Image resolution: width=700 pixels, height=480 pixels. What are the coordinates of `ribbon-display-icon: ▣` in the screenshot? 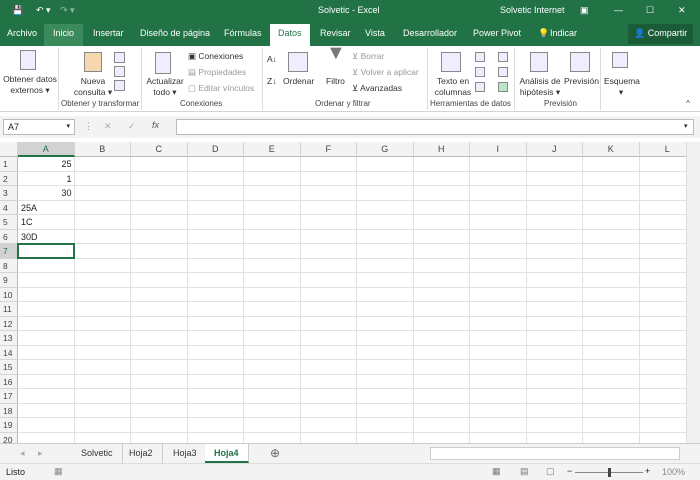 It's located at (584, 10).